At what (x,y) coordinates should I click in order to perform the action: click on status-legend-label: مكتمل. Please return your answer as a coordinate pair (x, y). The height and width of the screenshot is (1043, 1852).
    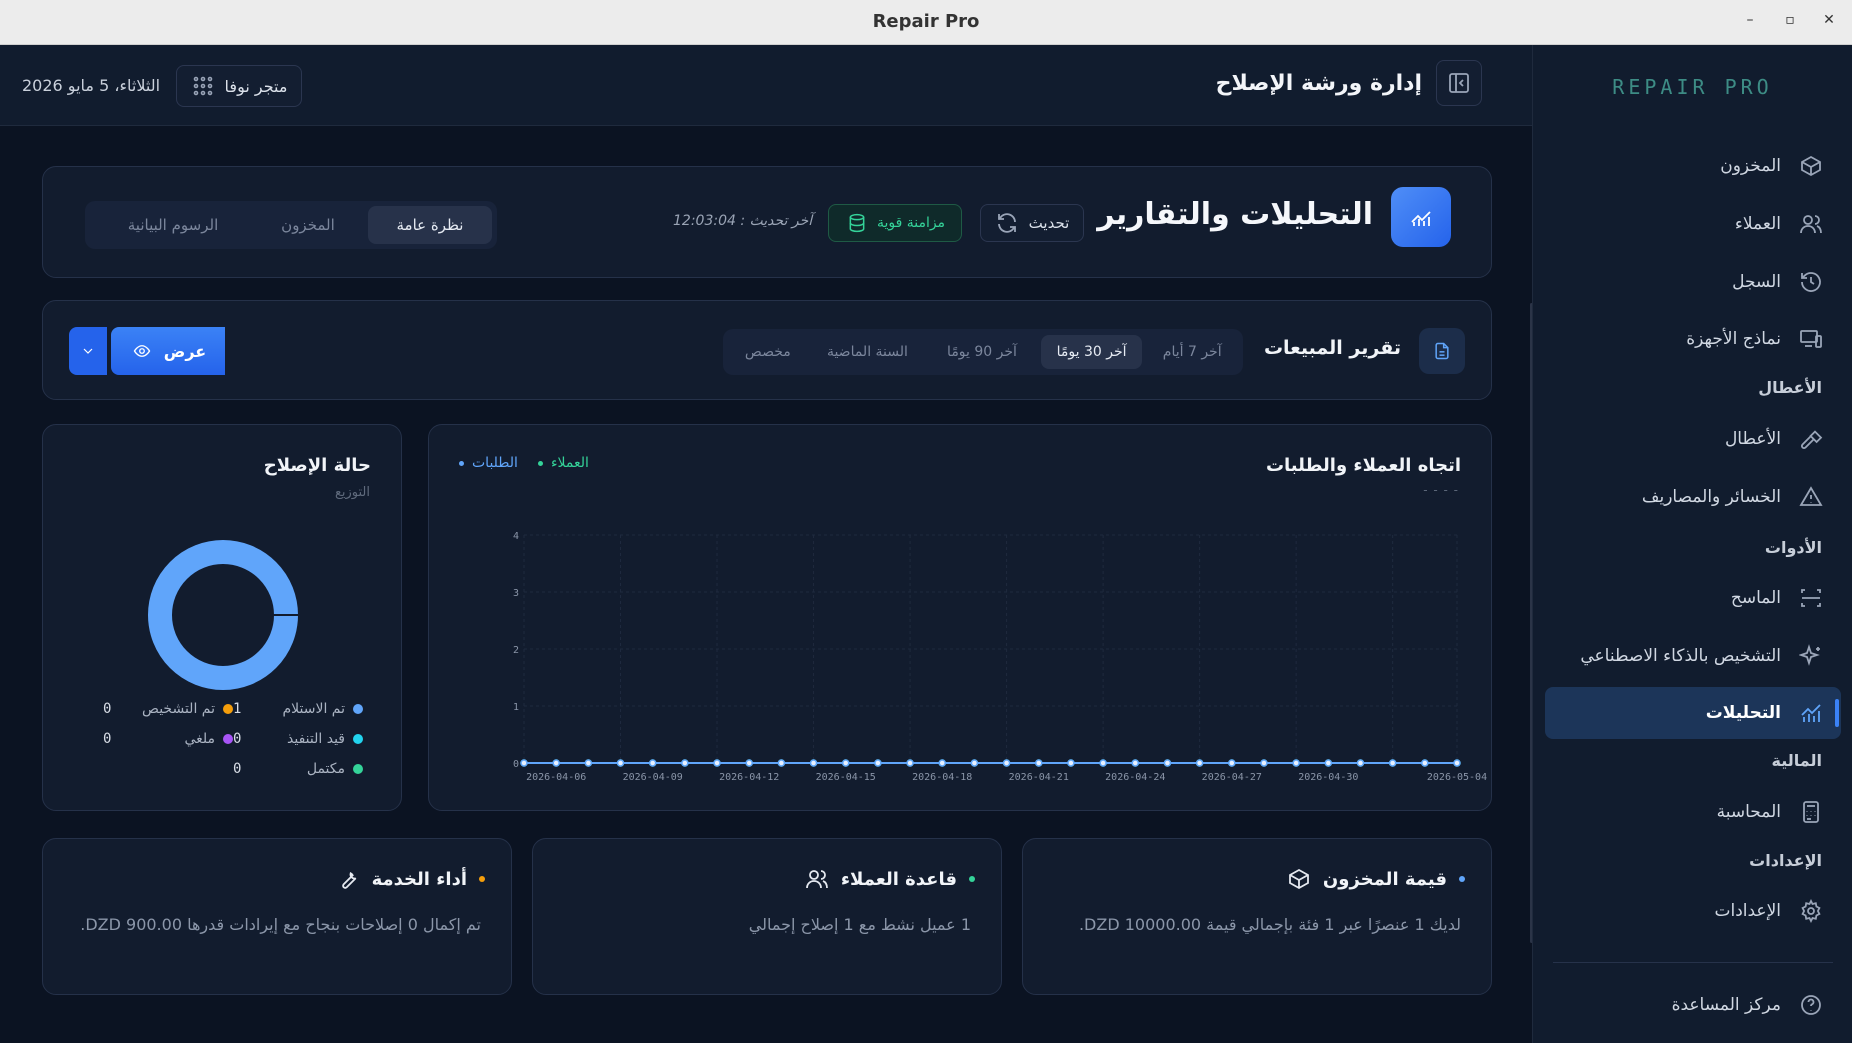
    Looking at the image, I should click on (325, 769).